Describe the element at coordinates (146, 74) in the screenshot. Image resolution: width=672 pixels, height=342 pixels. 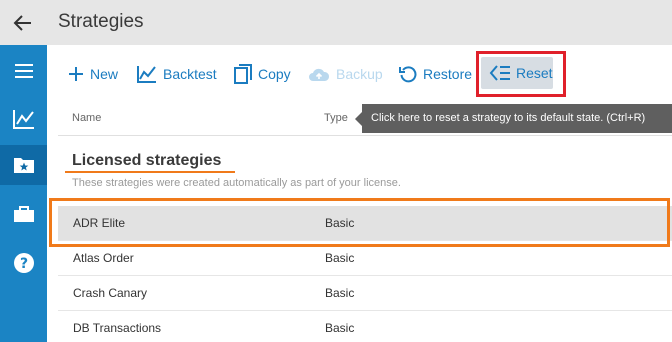
I see `backtest-chart-icon` at that location.